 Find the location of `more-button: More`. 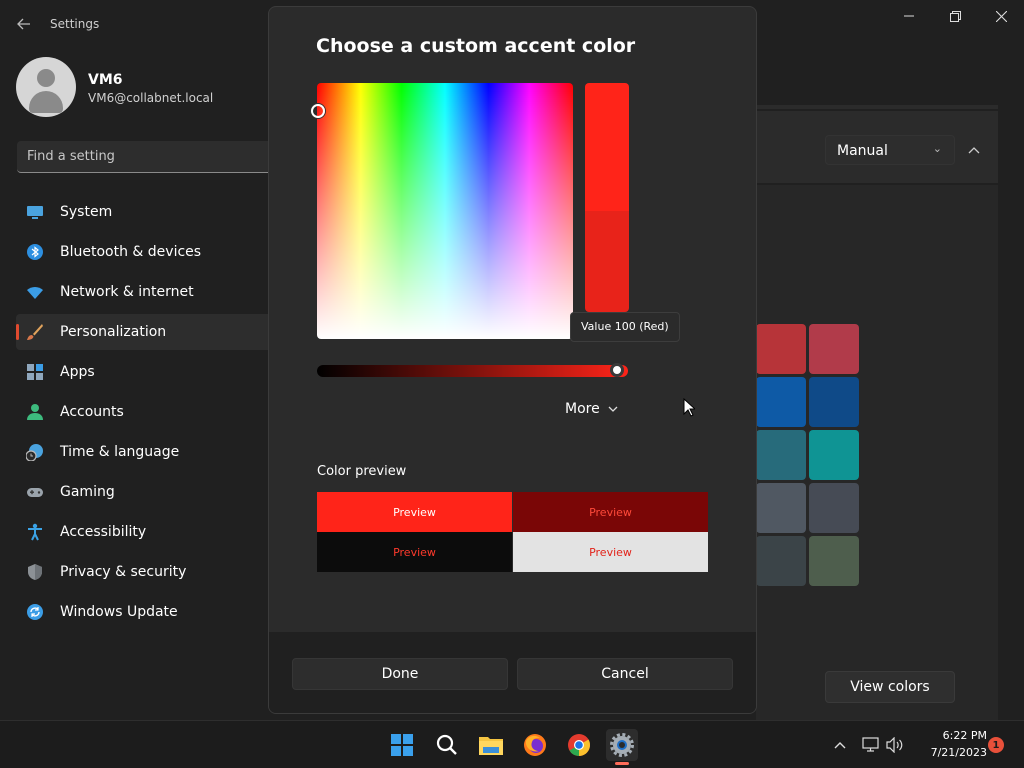

more-button: More is located at coordinates (591, 409).